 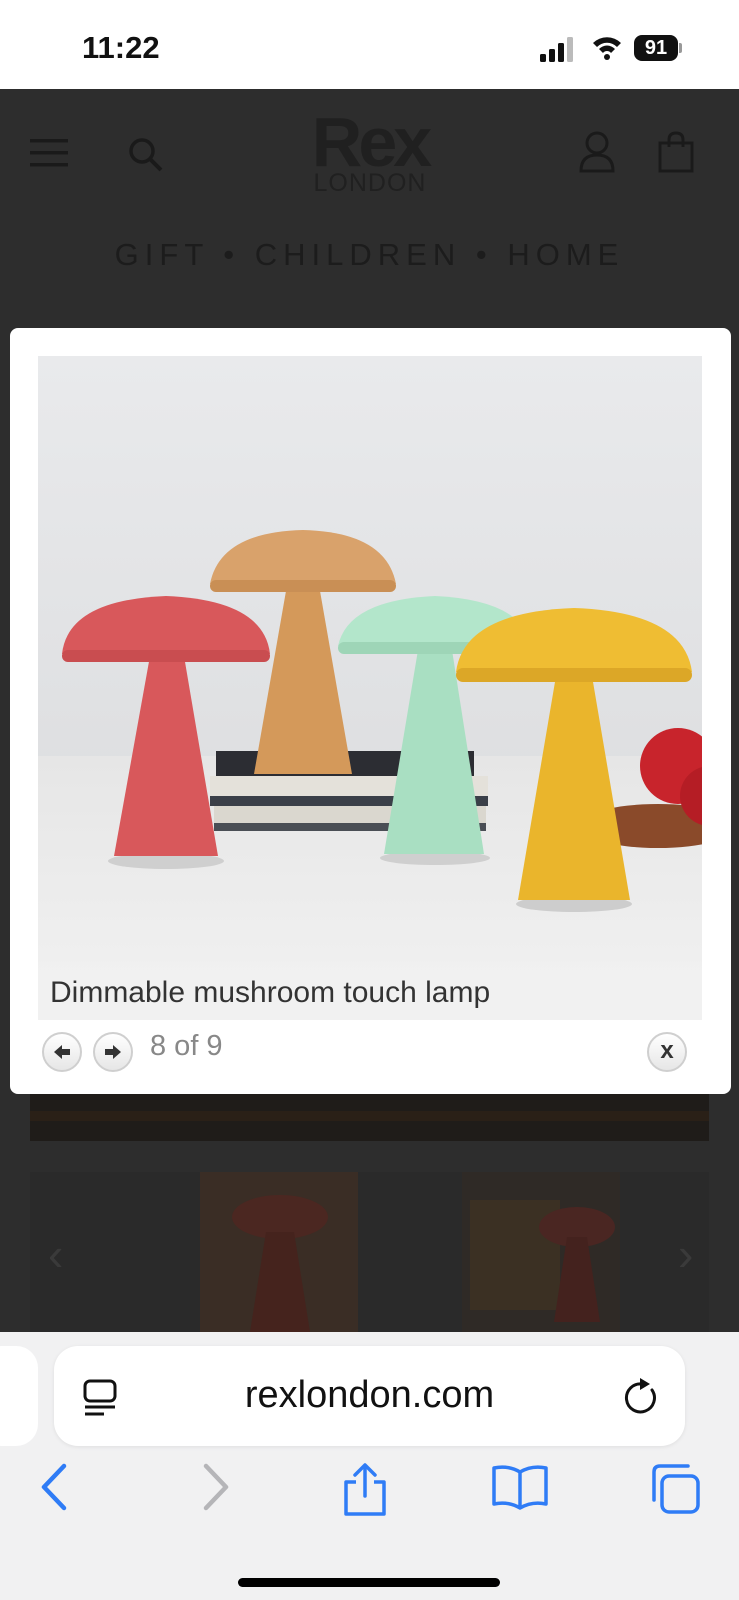 What do you see at coordinates (121, 47) in the screenshot?
I see `status-time: 11:22` at bounding box center [121, 47].